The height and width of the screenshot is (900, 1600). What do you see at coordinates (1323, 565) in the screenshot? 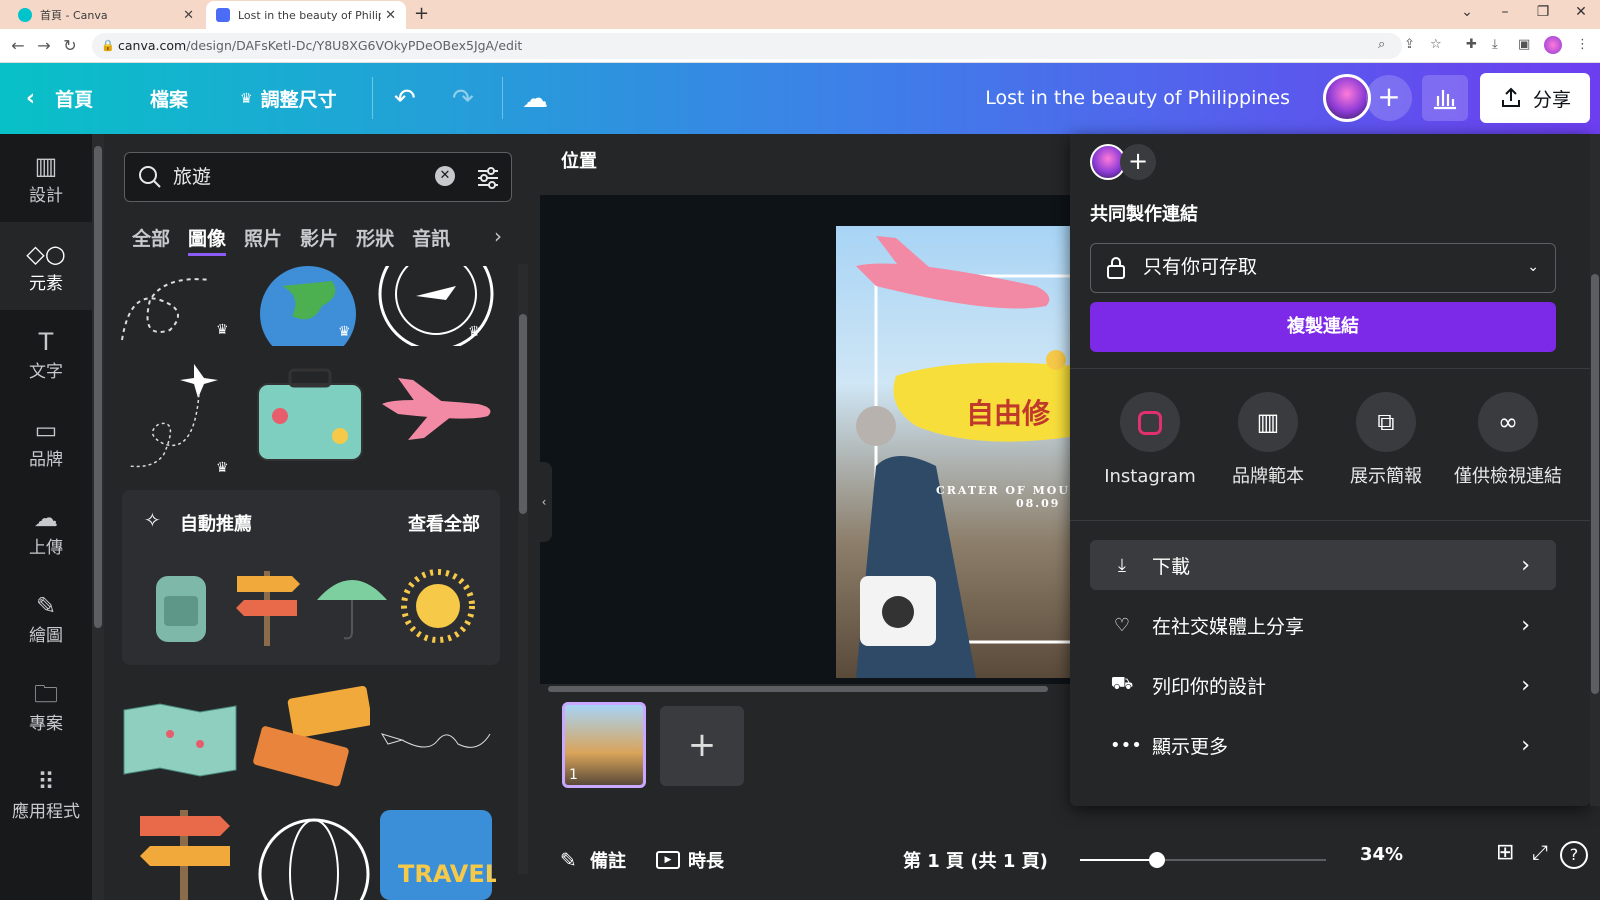
I see `download-row: ⤓ 下載 ›` at bounding box center [1323, 565].